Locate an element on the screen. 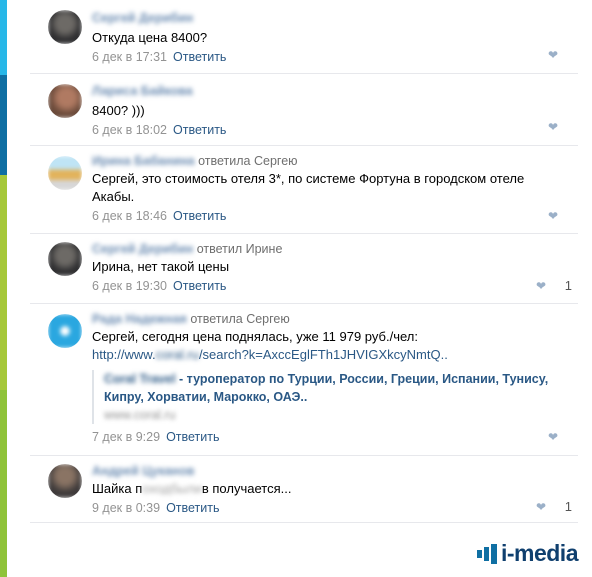 The image size is (592, 577). side-stripe-cyan is located at coordinates (3, 37).